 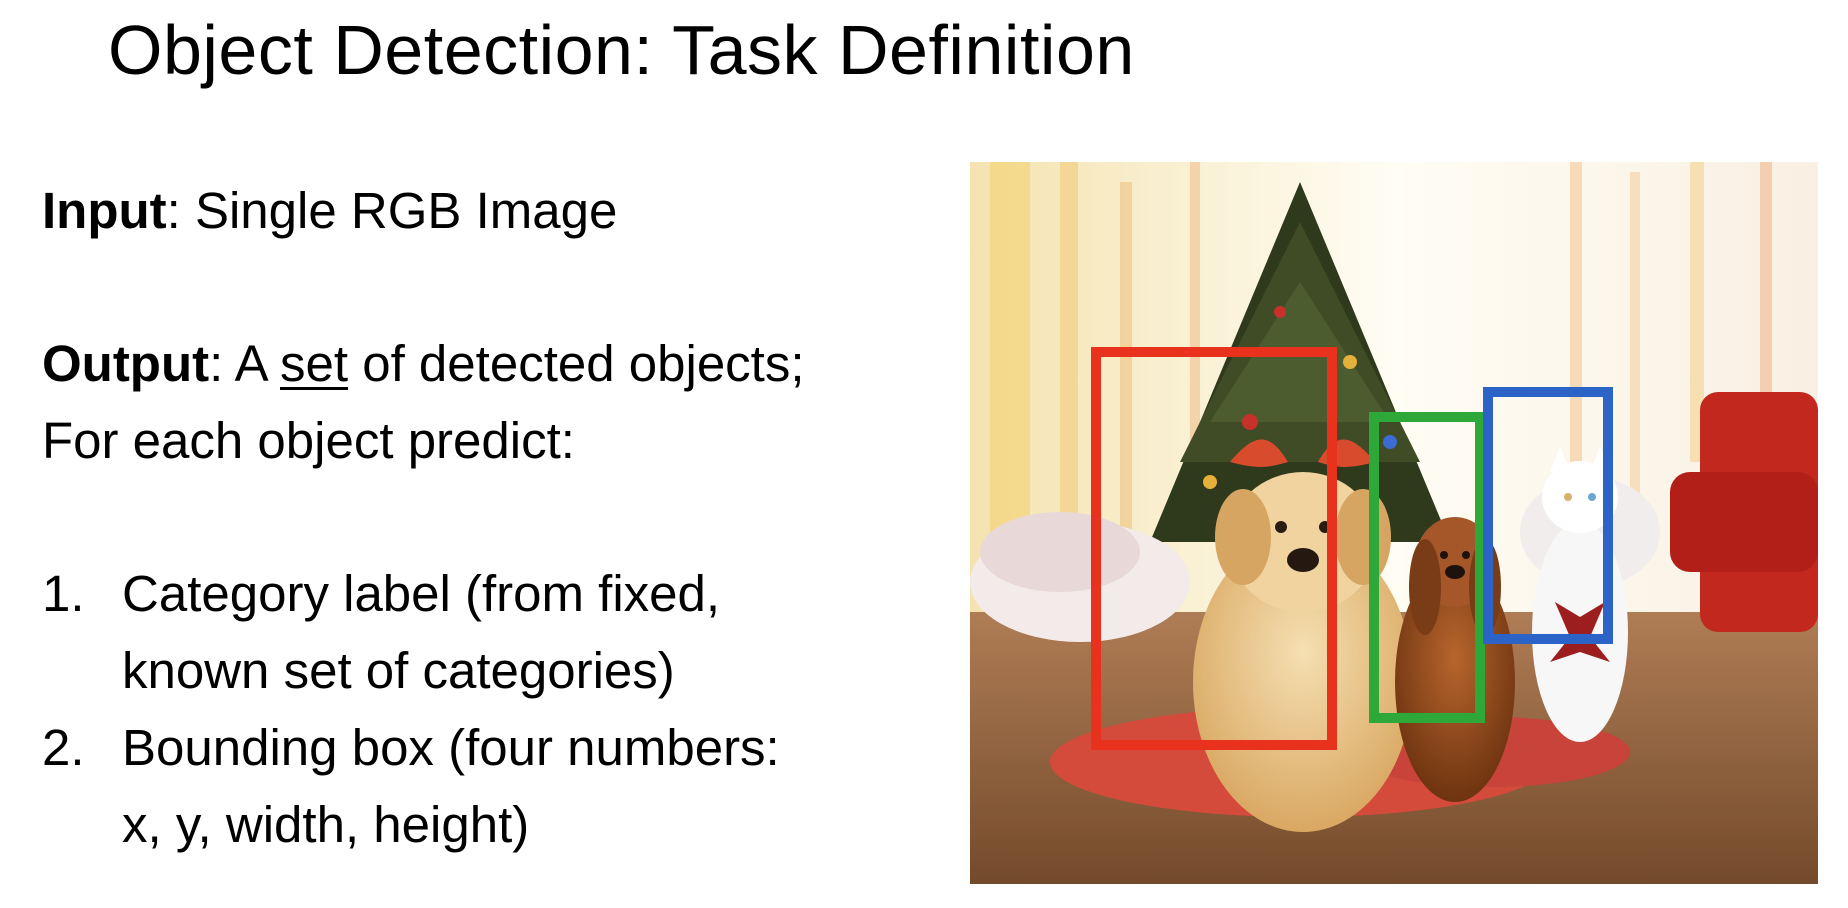 What do you see at coordinates (398, 670) in the screenshot?
I see `list-item-line: known set of categories)` at bounding box center [398, 670].